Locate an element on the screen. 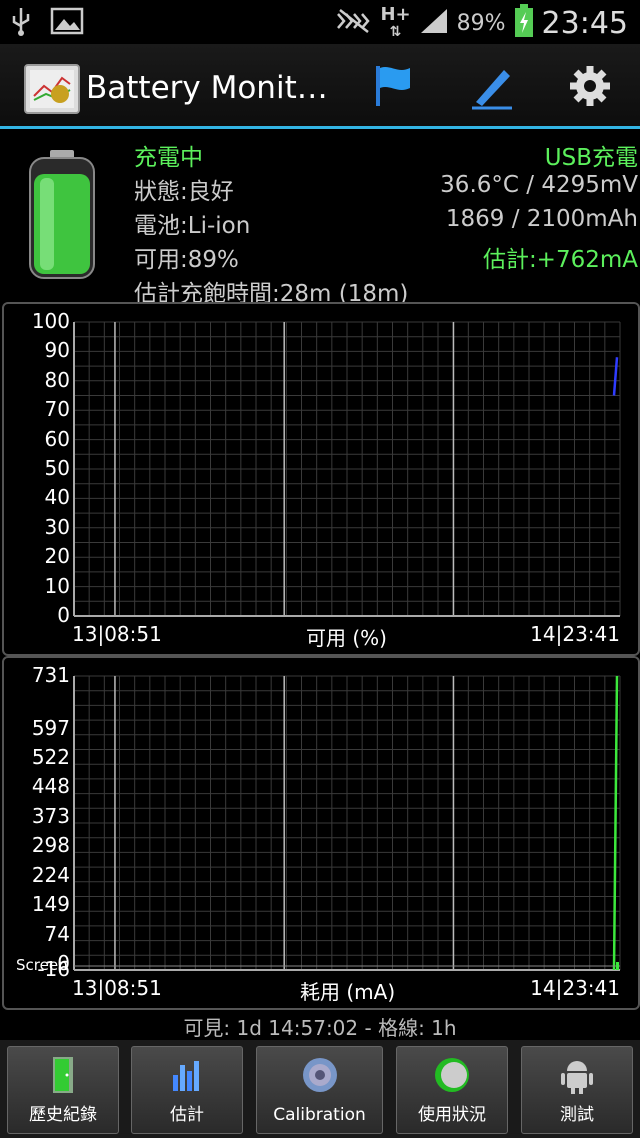 This screenshot has height=1138, width=640. door-icon is located at coordinates (63, 1075).